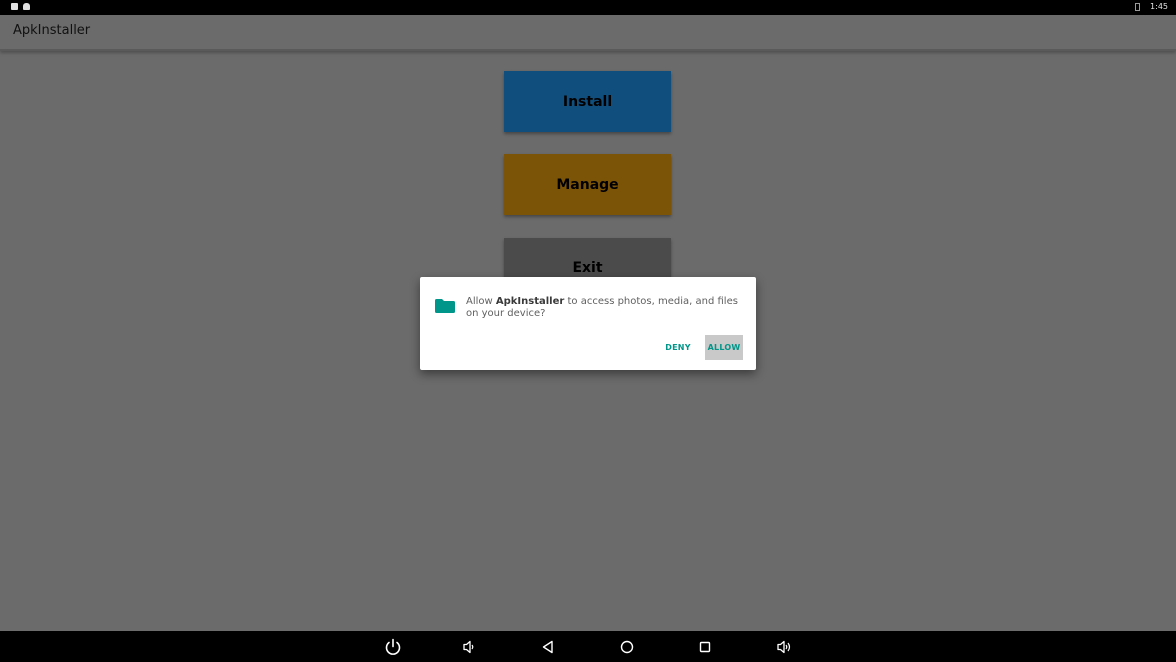 Image resolution: width=1176 pixels, height=662 pixels. I want to click on install-button-label: Install, so click(587, 101).